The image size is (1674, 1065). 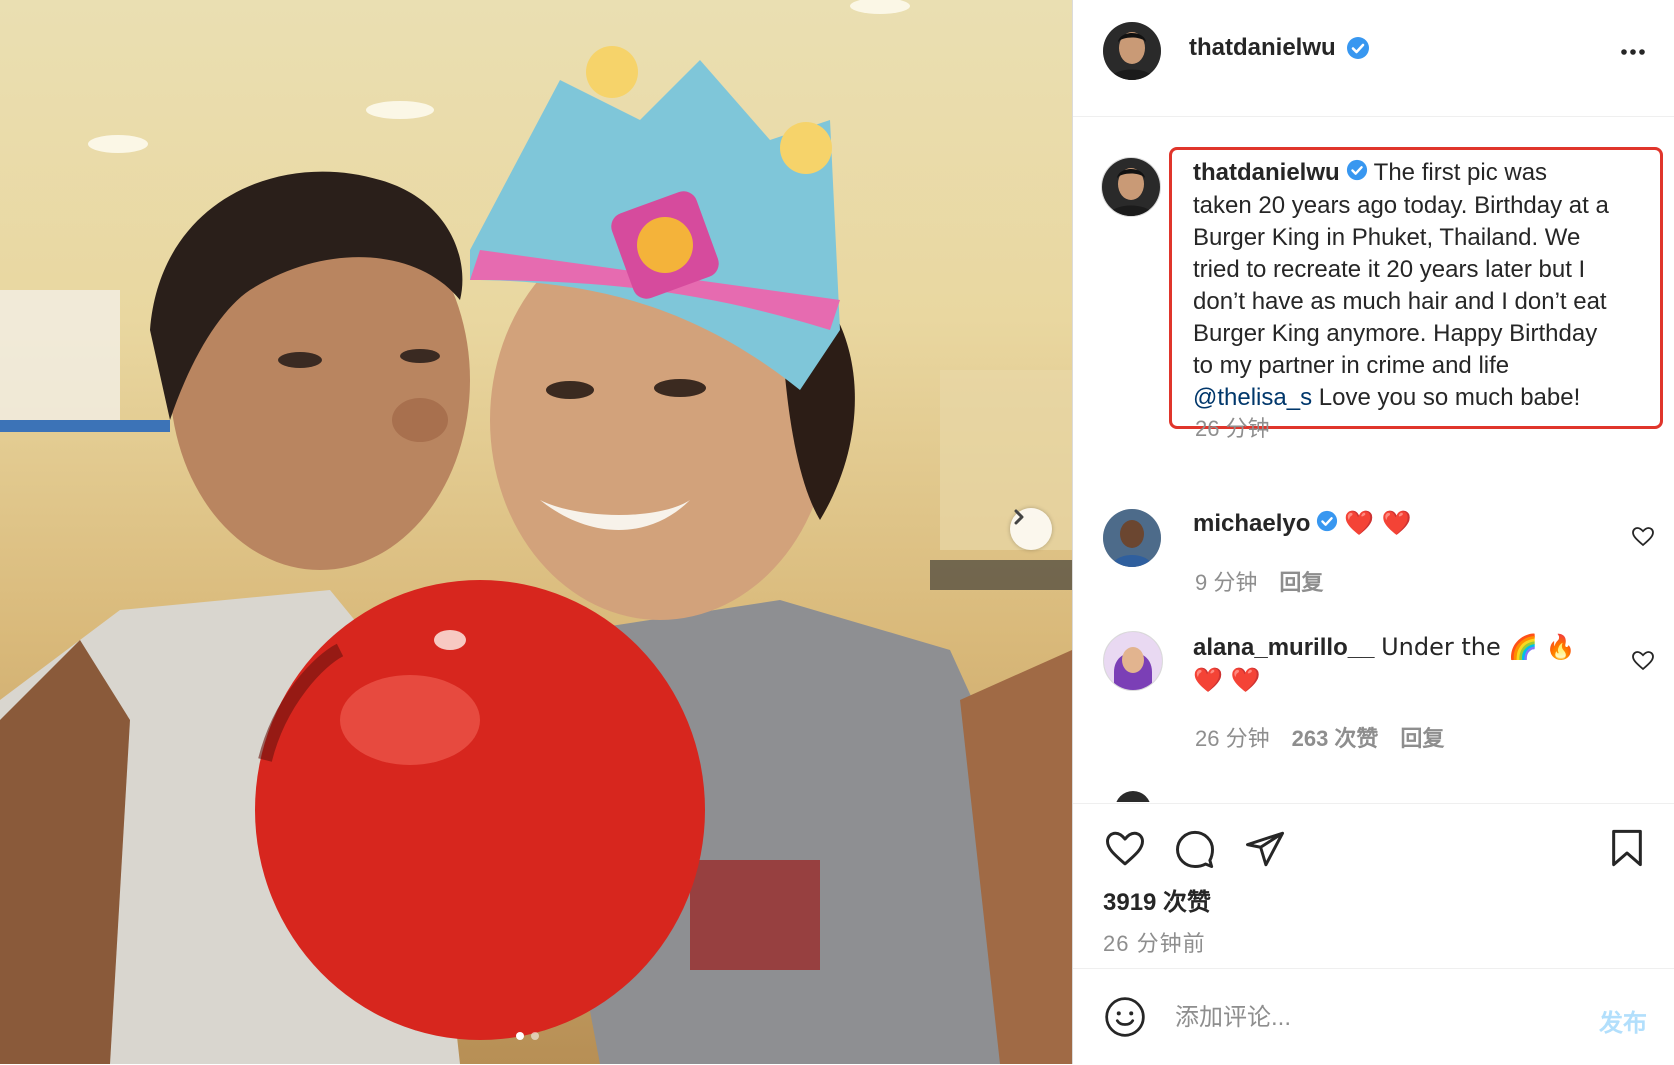 I want to click on like-button, so click(x=1125, y=851).